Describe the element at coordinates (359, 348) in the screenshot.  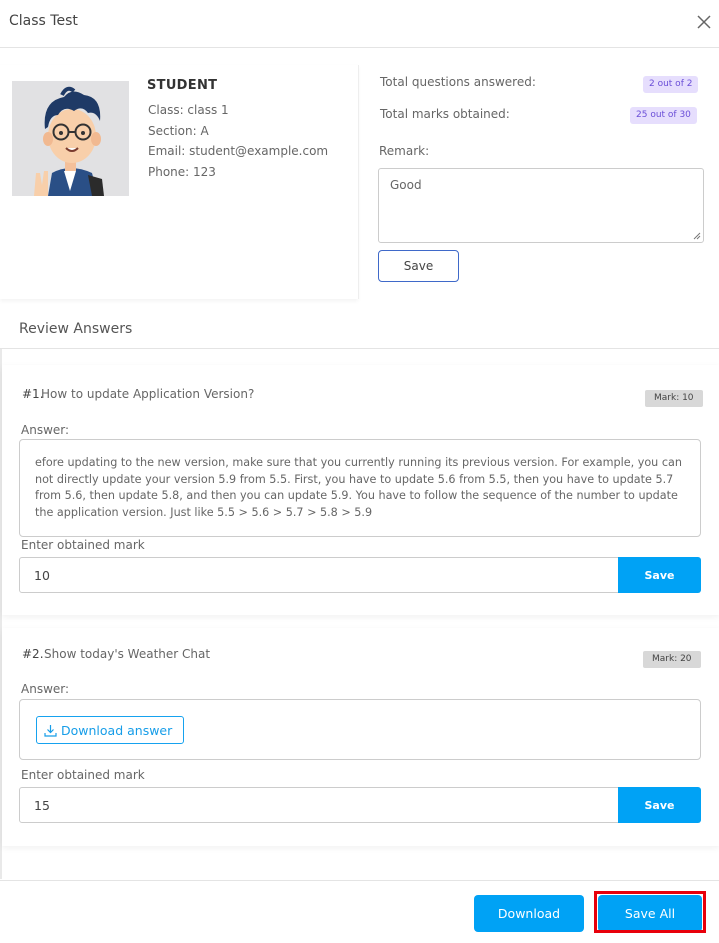
I see `divider` at that location.